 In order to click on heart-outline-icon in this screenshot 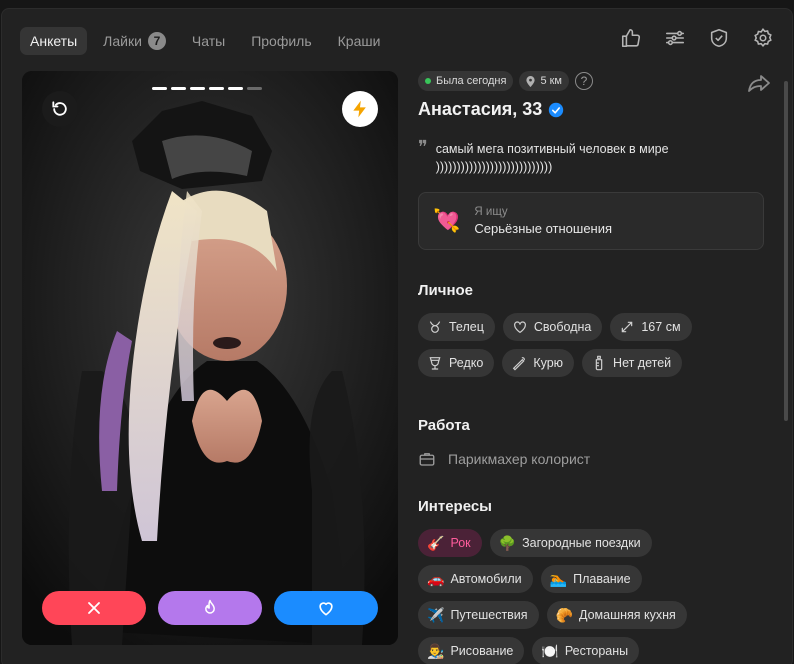, I will do `click(519, 327)`.